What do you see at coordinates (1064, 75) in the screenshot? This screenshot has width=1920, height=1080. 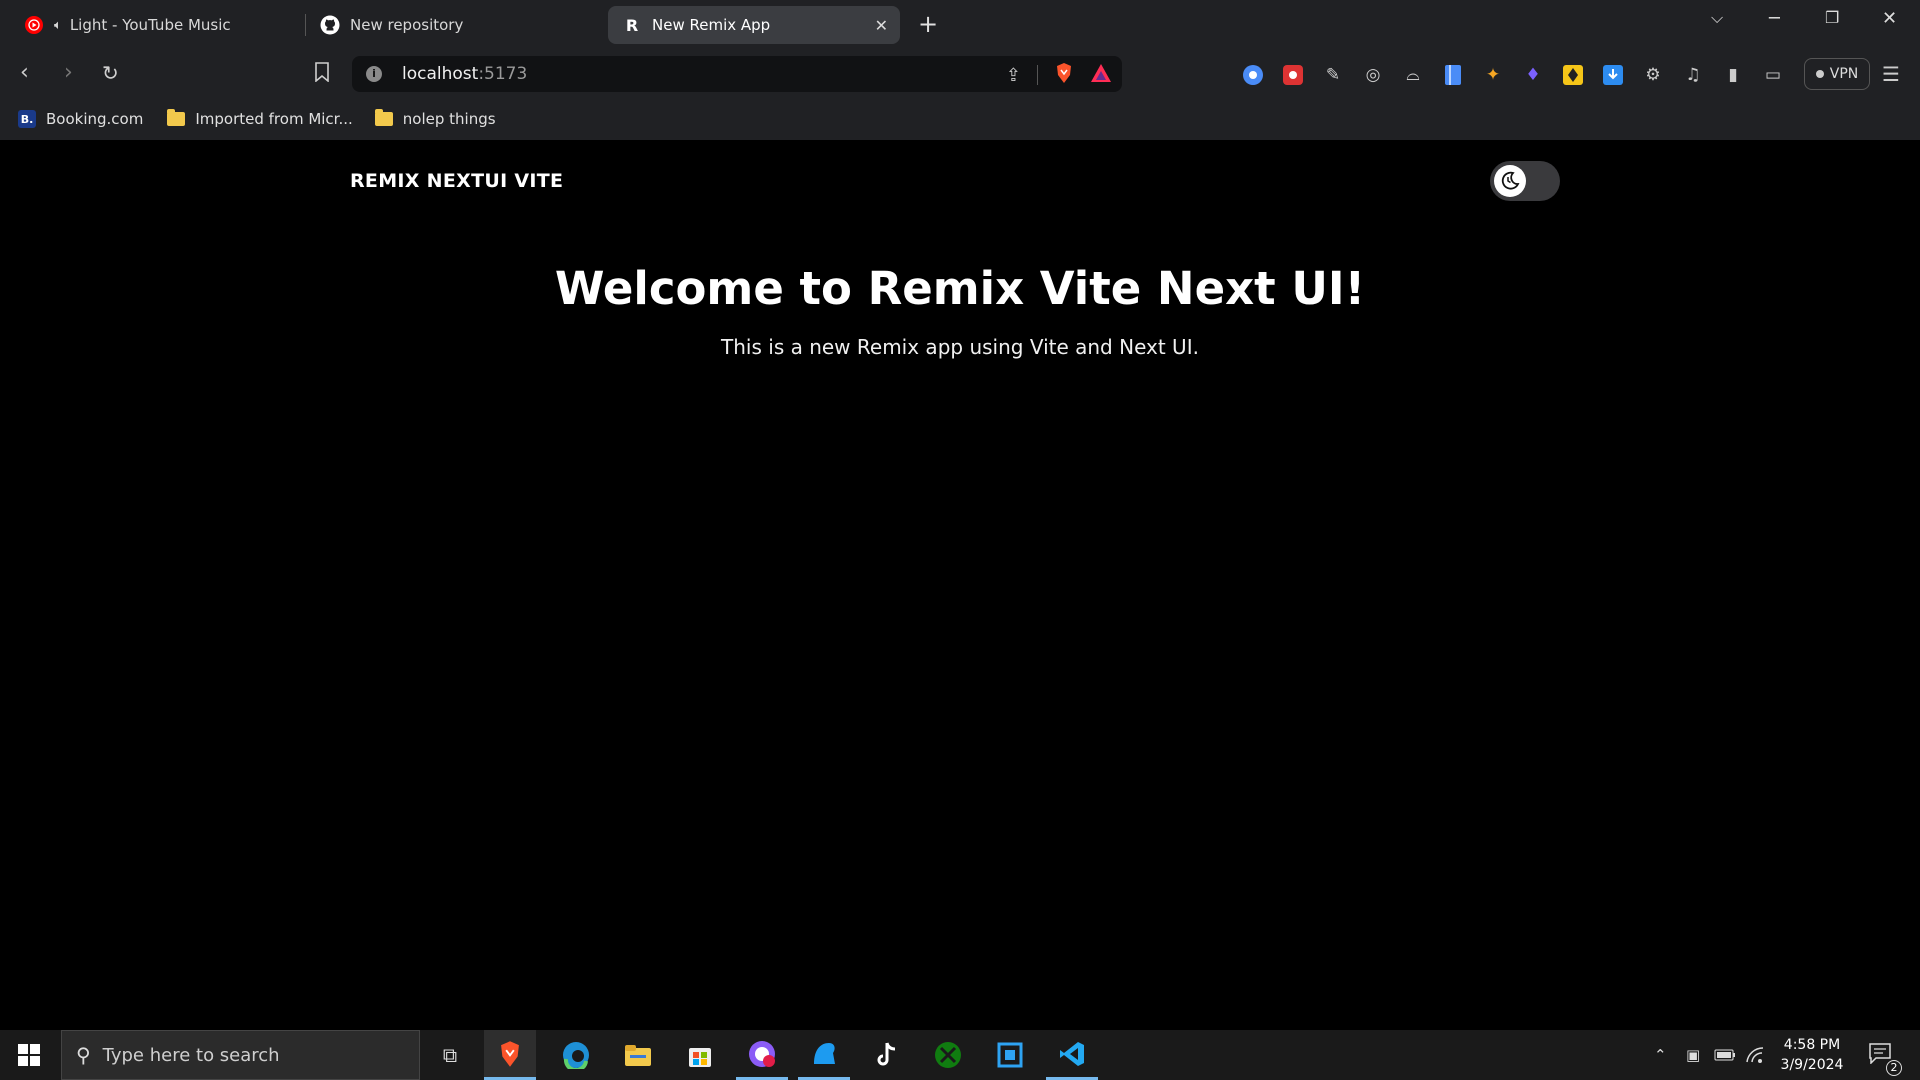 I see `brave-shields-icon` at bounding box center [1064, 75].